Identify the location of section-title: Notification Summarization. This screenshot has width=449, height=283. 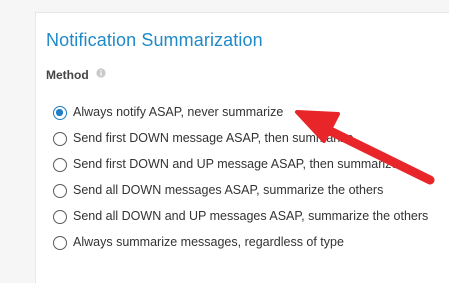
(154, 40).